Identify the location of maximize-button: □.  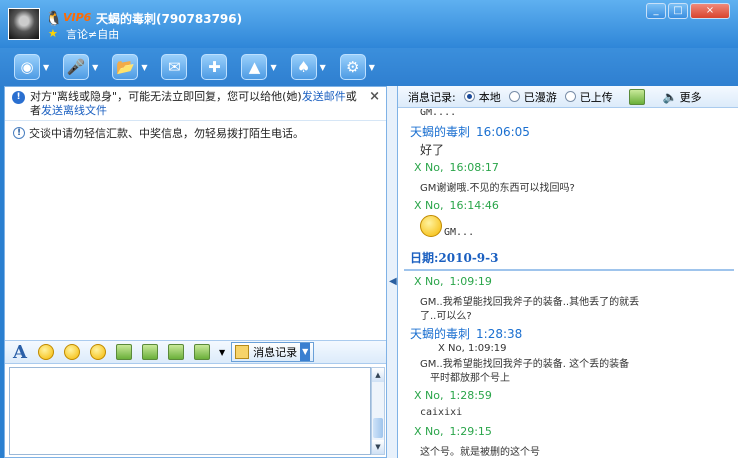
(678, 11).